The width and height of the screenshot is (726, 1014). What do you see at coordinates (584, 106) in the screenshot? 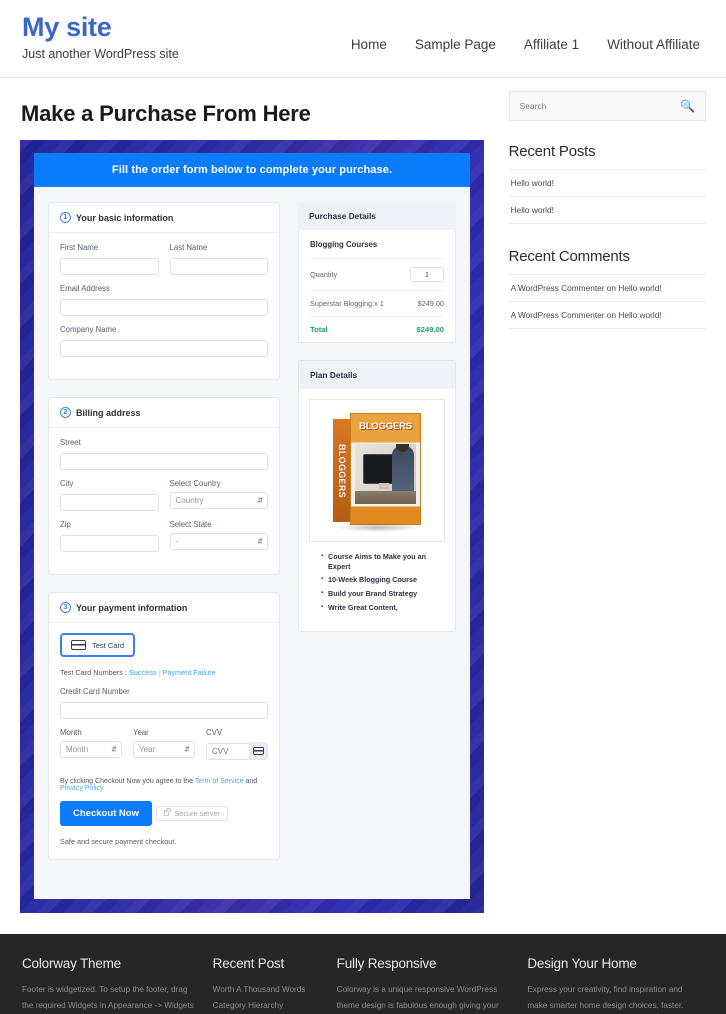
I see `search-input` at bounding box center [584, 106].